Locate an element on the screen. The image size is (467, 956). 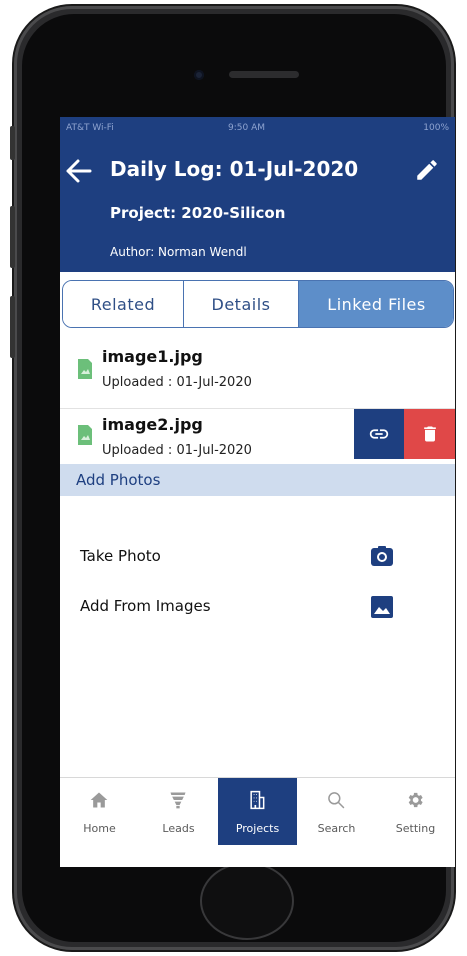
nav-label: Home is located at coordinates (99, 828).